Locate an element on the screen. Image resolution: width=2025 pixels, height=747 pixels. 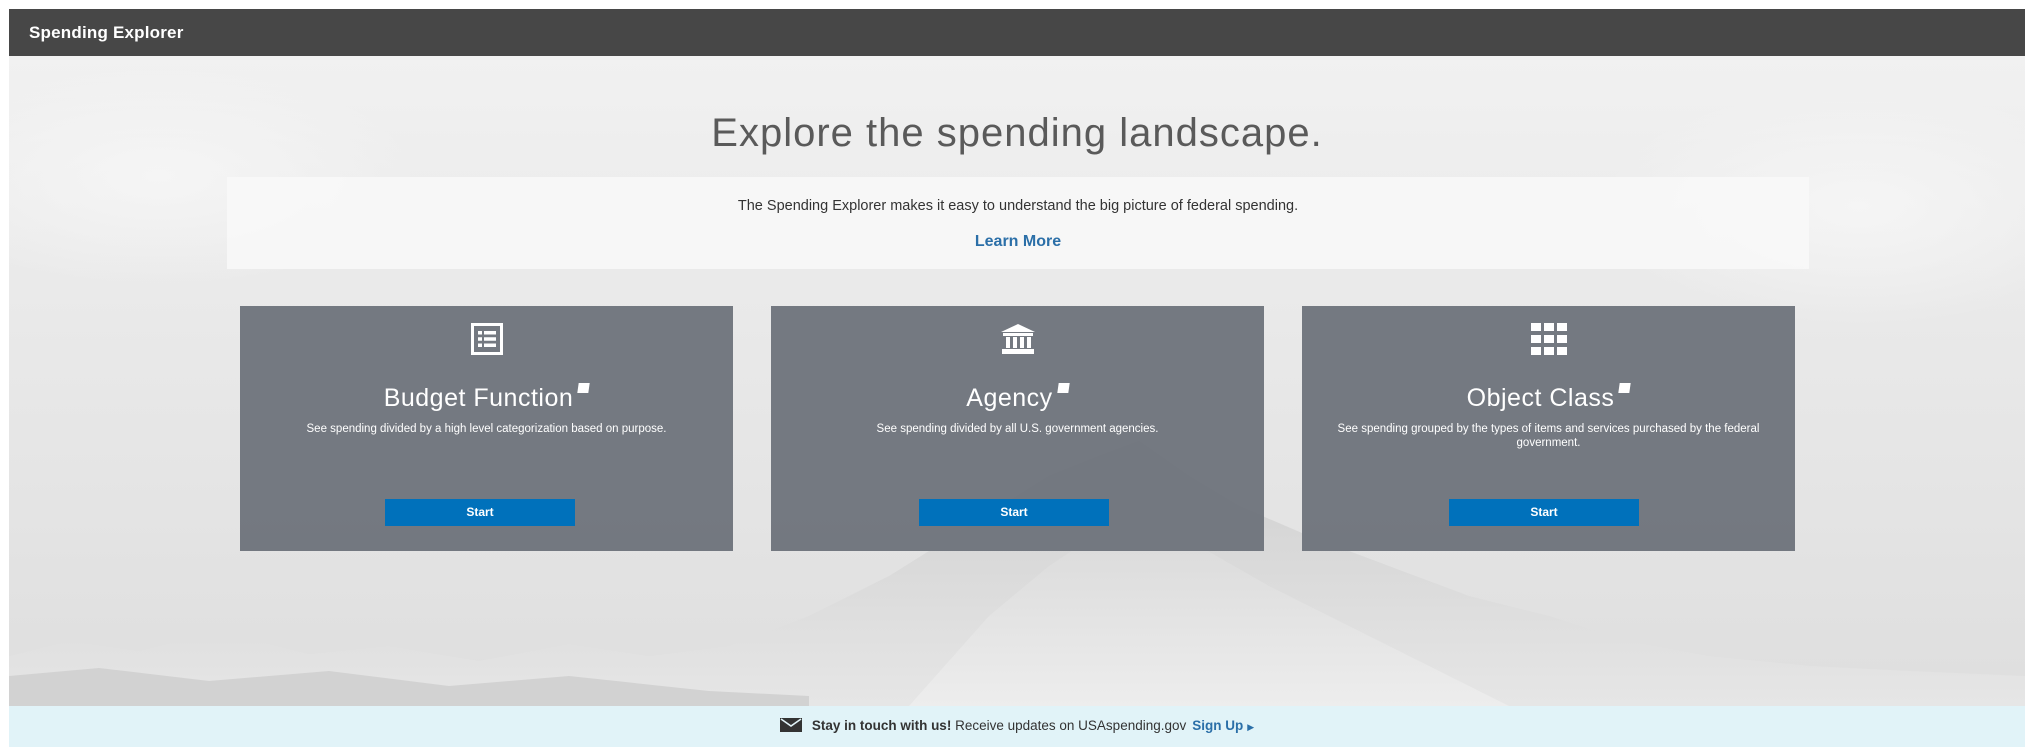
budget-function-start-button: Start is located at coordinates (480, 512).